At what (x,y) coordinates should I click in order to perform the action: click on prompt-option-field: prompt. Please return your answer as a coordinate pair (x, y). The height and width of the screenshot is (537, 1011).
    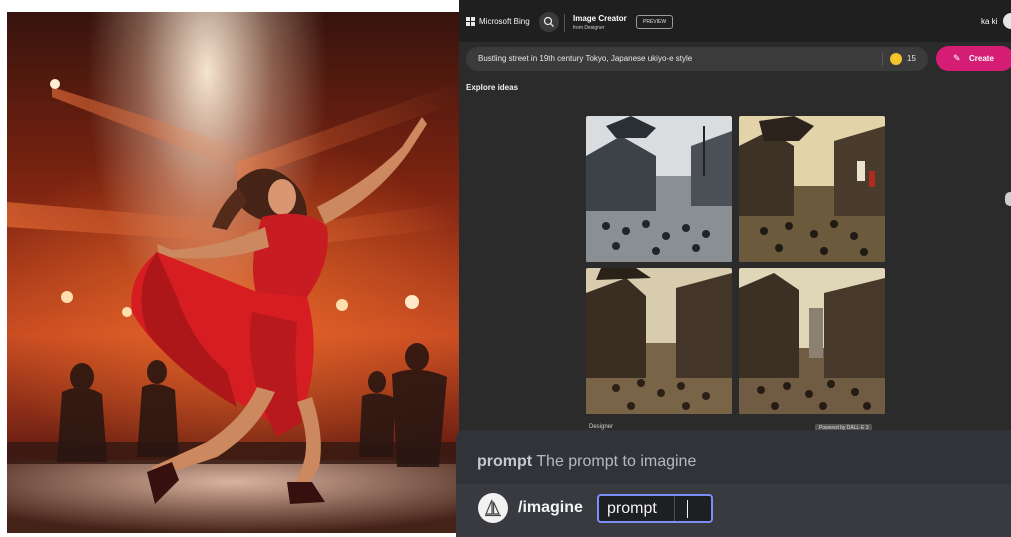
    Looking at the image, I should click on (655, 508).